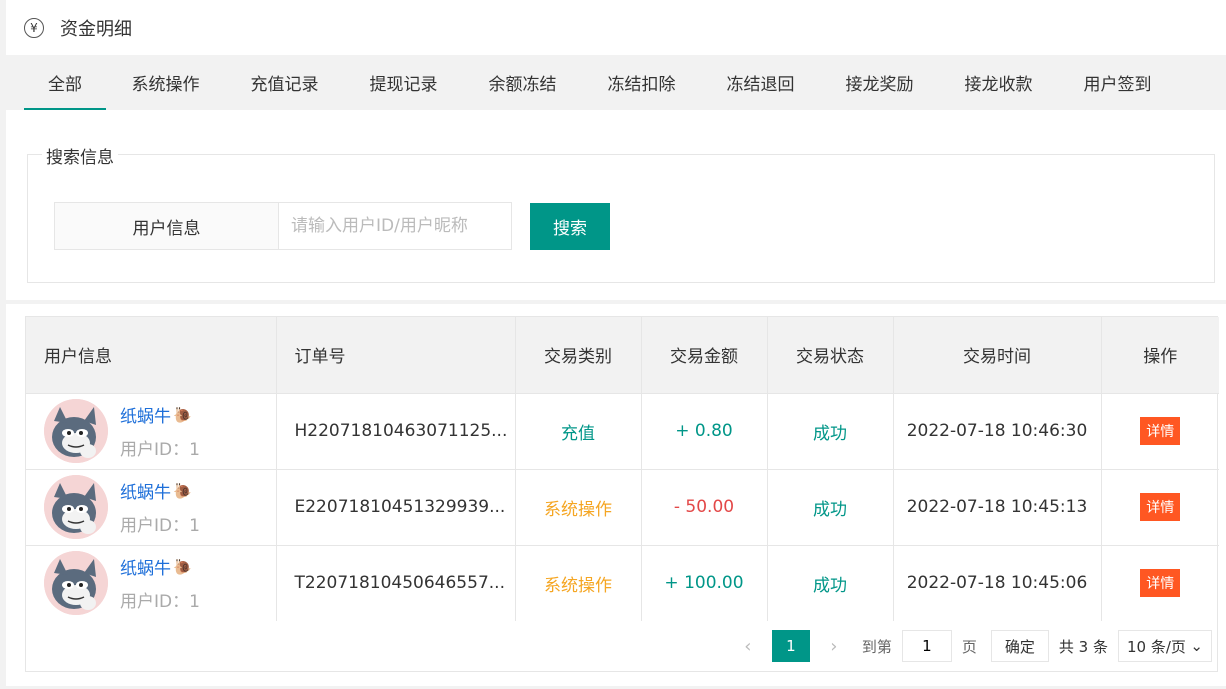  Describe the element at coordinates (834, 646) in the screenshot. I see `next-page-icon: ›` at that location.